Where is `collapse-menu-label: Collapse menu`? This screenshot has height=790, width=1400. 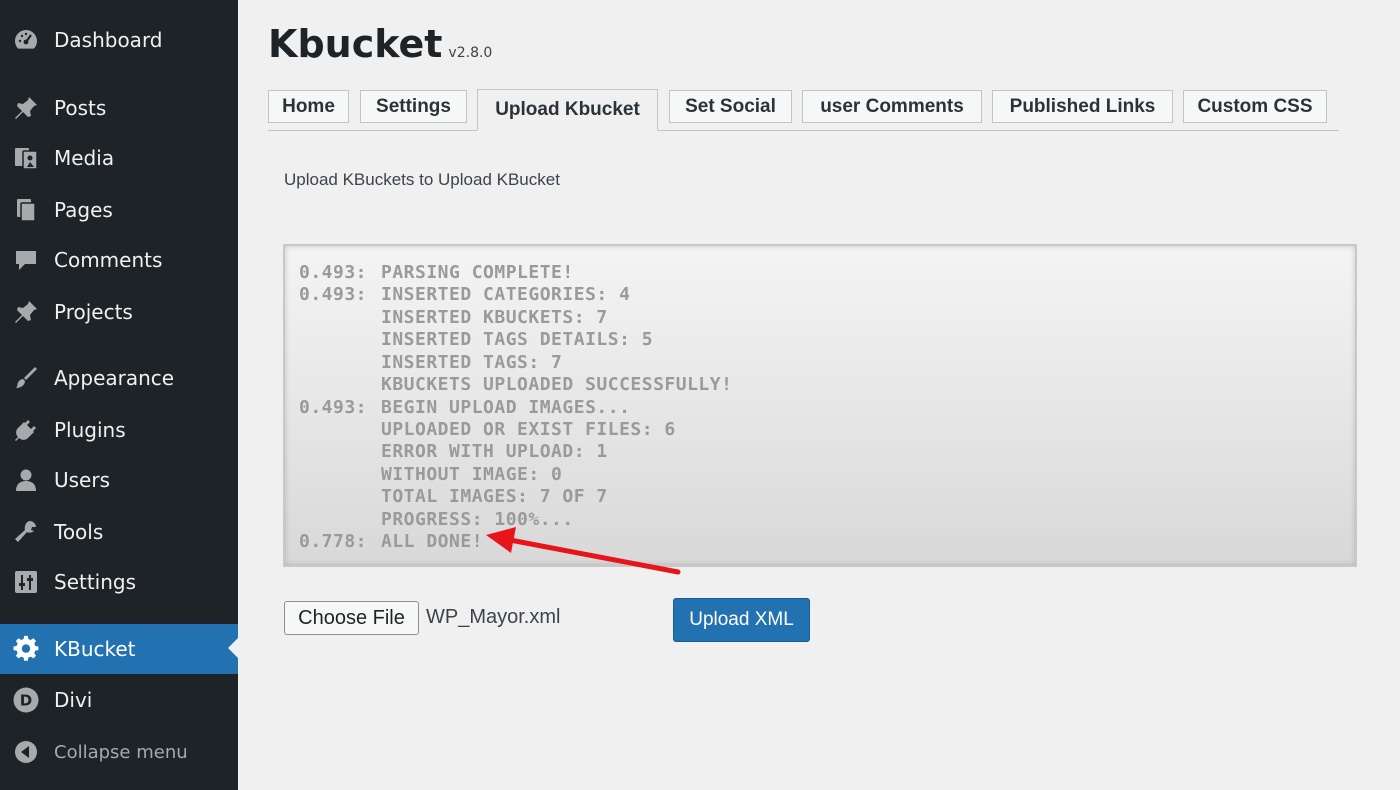 collapse-menu-label: Collapse menu is located at coordinates (121, 752).